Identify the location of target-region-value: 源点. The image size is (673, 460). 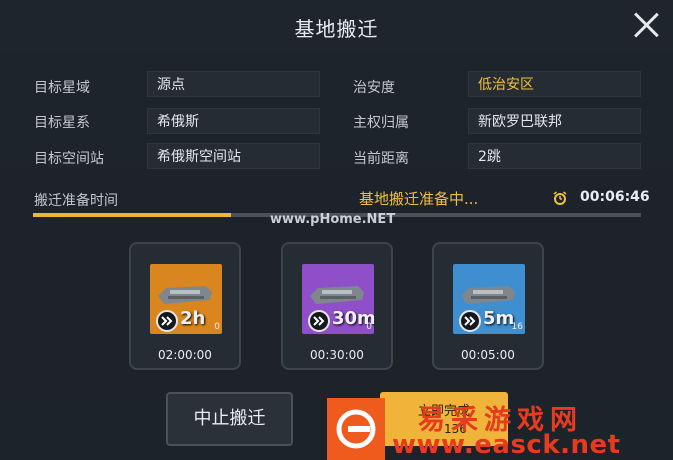
(233, 84).